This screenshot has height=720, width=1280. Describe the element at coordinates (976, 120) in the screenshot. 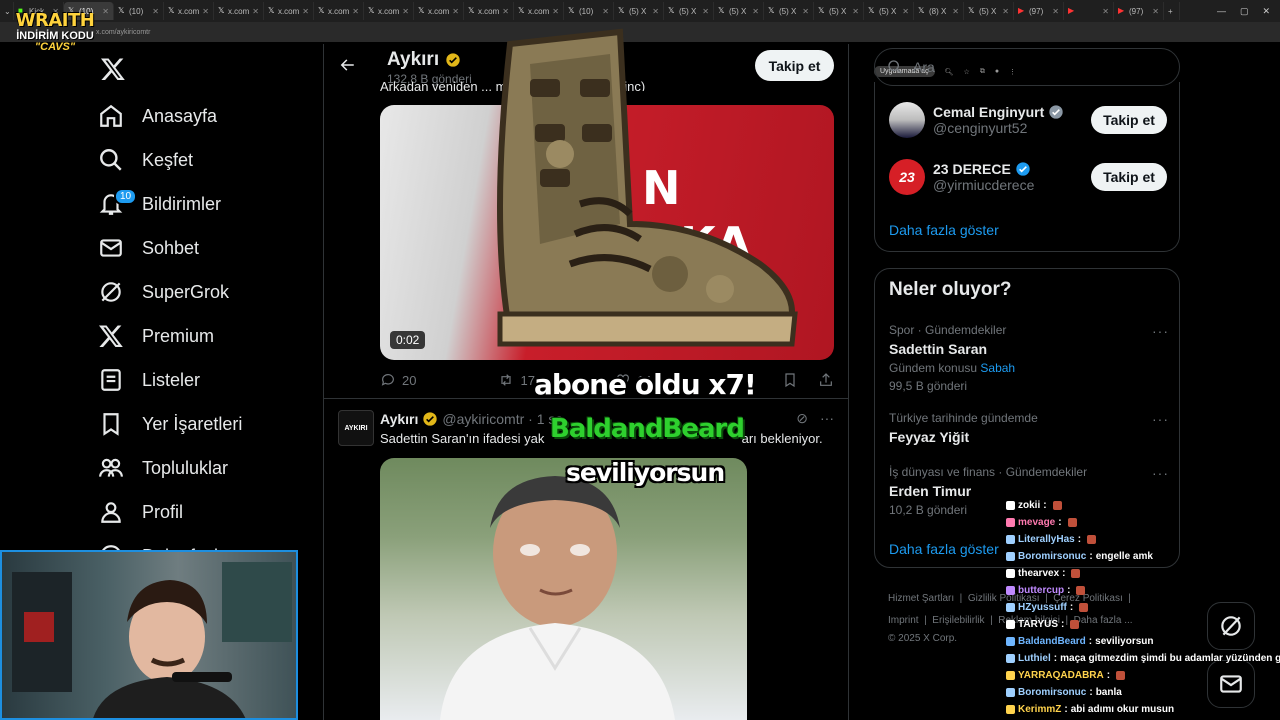

I see `suggested-account-1: Cemal Enginyurt @cenginyurt52` at that location.